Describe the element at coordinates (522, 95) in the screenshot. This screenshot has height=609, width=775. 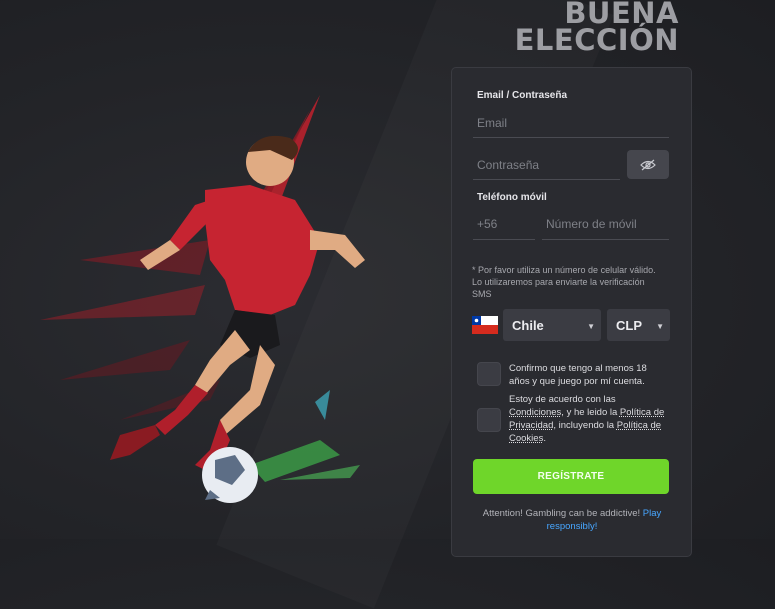
I see `email-password-label: Email / Contraseña` at that location.